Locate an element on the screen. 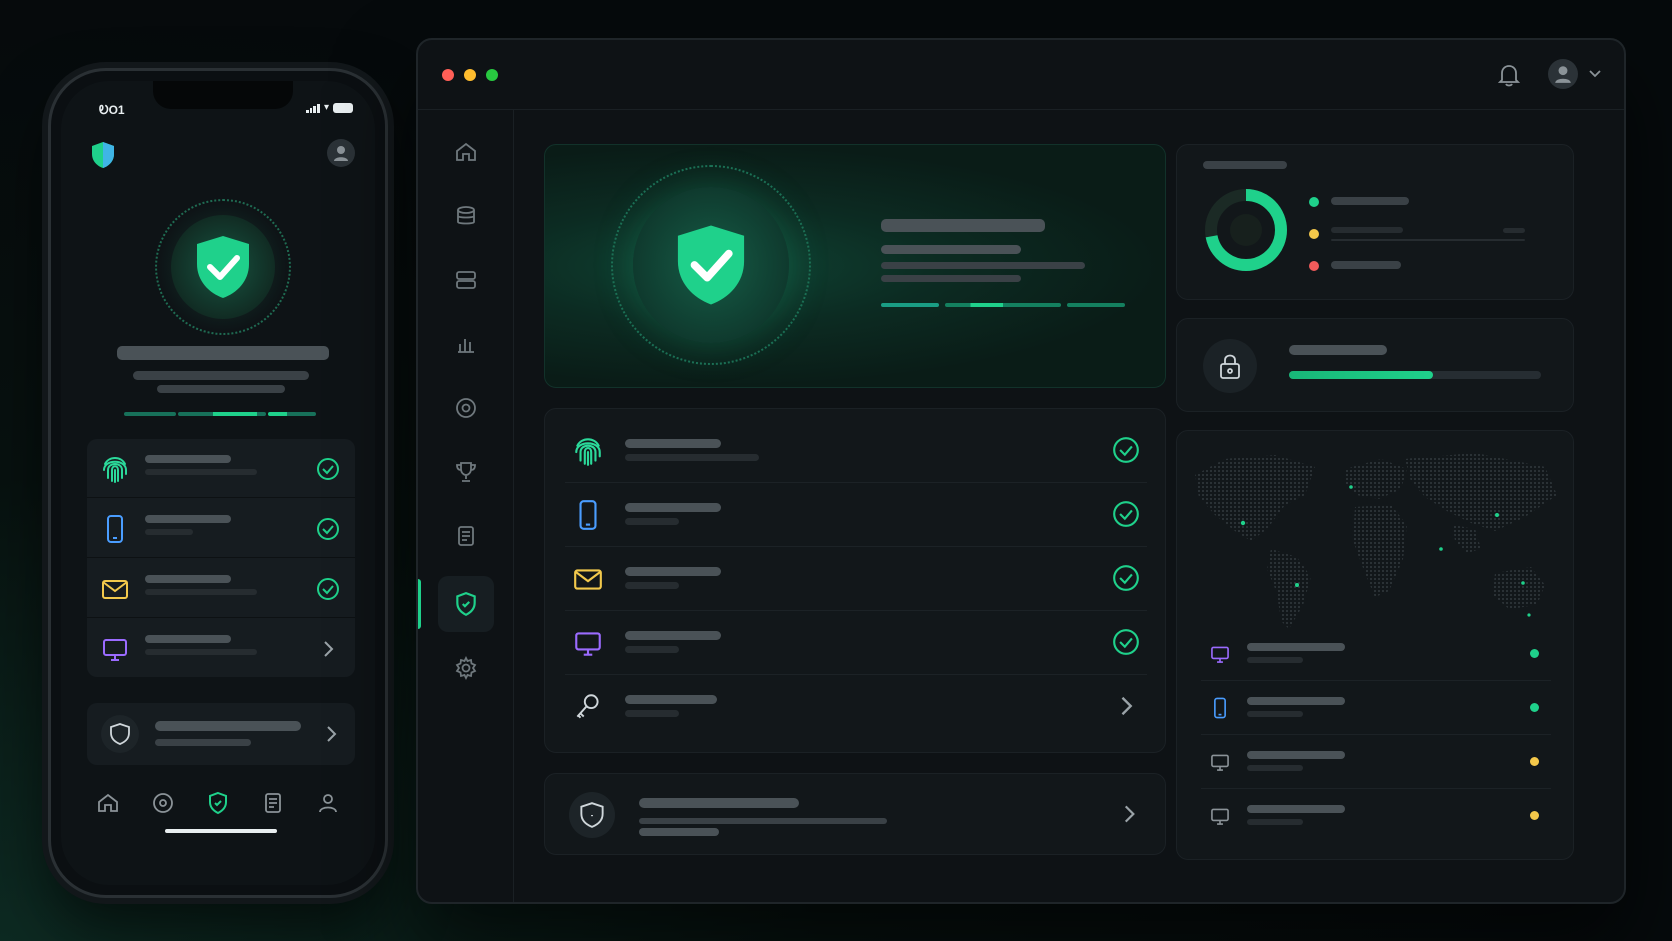 Image resolution: width=1672 pixels, height=941 pixels. status-time: ᎧO1 is located at coordinates (112, 110).